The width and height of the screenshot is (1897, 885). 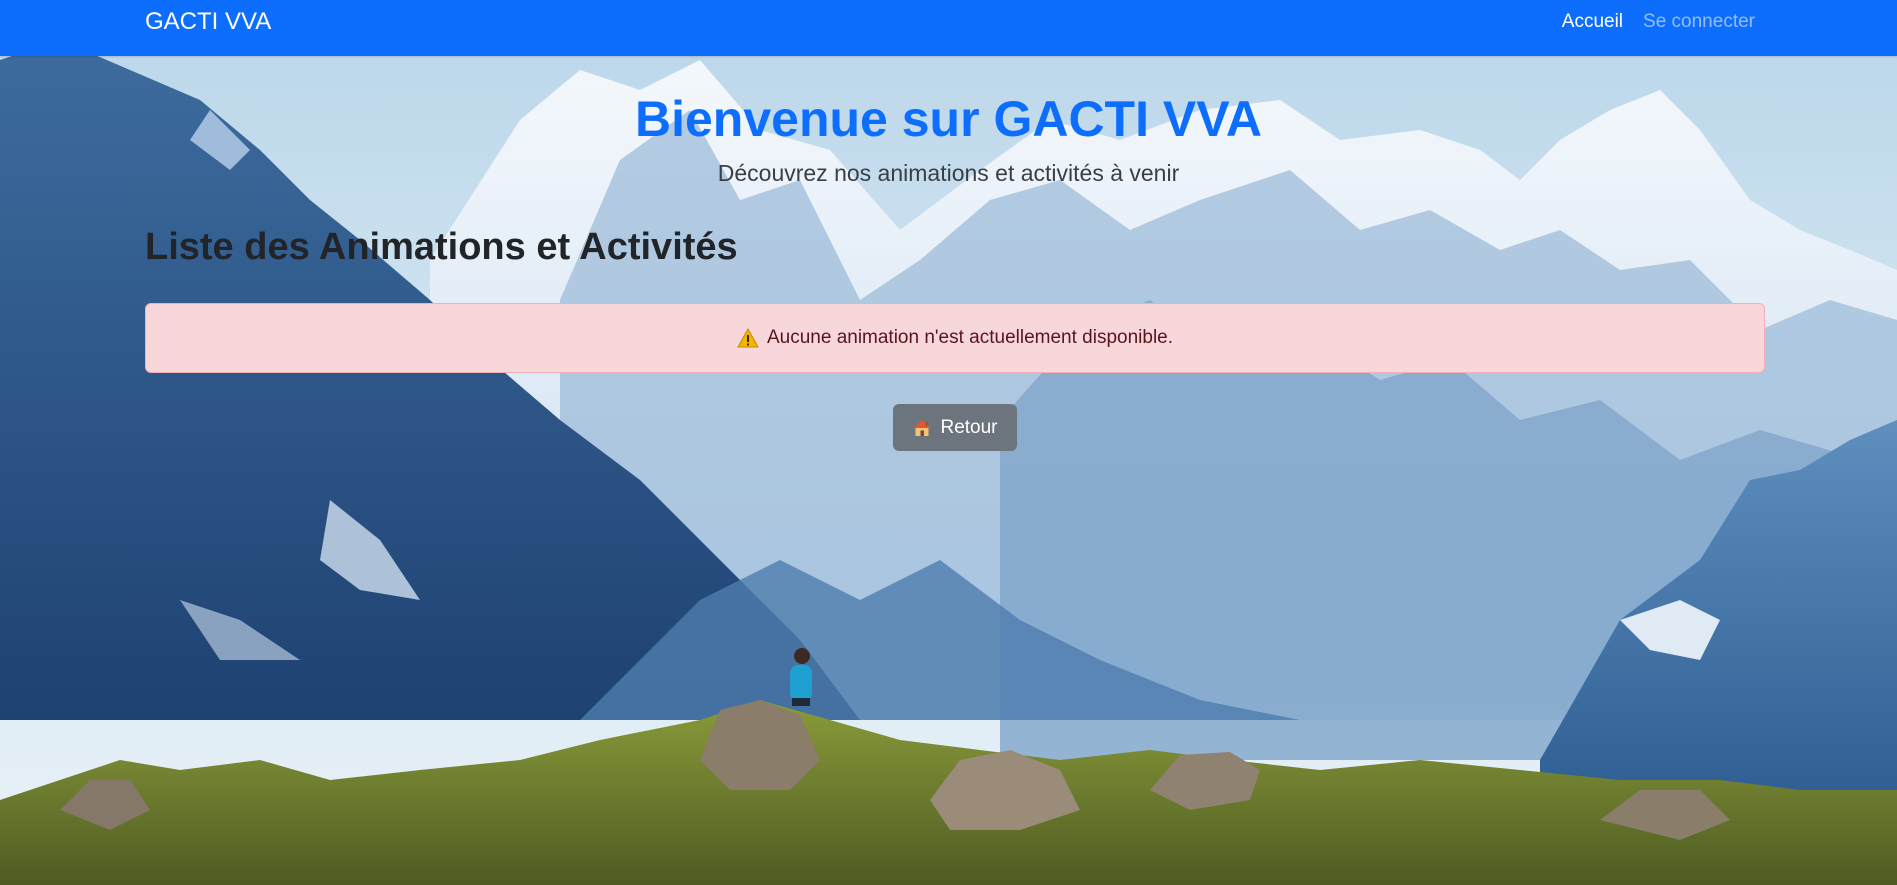 I want to click on section-title: Liste des Animations et Activités, so click(x=441, y=247).